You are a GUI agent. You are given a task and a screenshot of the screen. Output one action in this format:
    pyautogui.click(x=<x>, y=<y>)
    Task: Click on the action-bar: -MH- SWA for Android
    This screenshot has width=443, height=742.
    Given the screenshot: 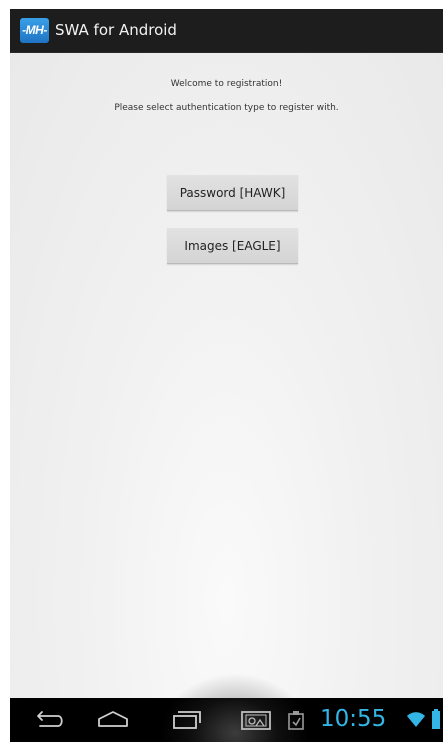 What is the action you would take?
    pyautogui.click(x=226, y=31)
    